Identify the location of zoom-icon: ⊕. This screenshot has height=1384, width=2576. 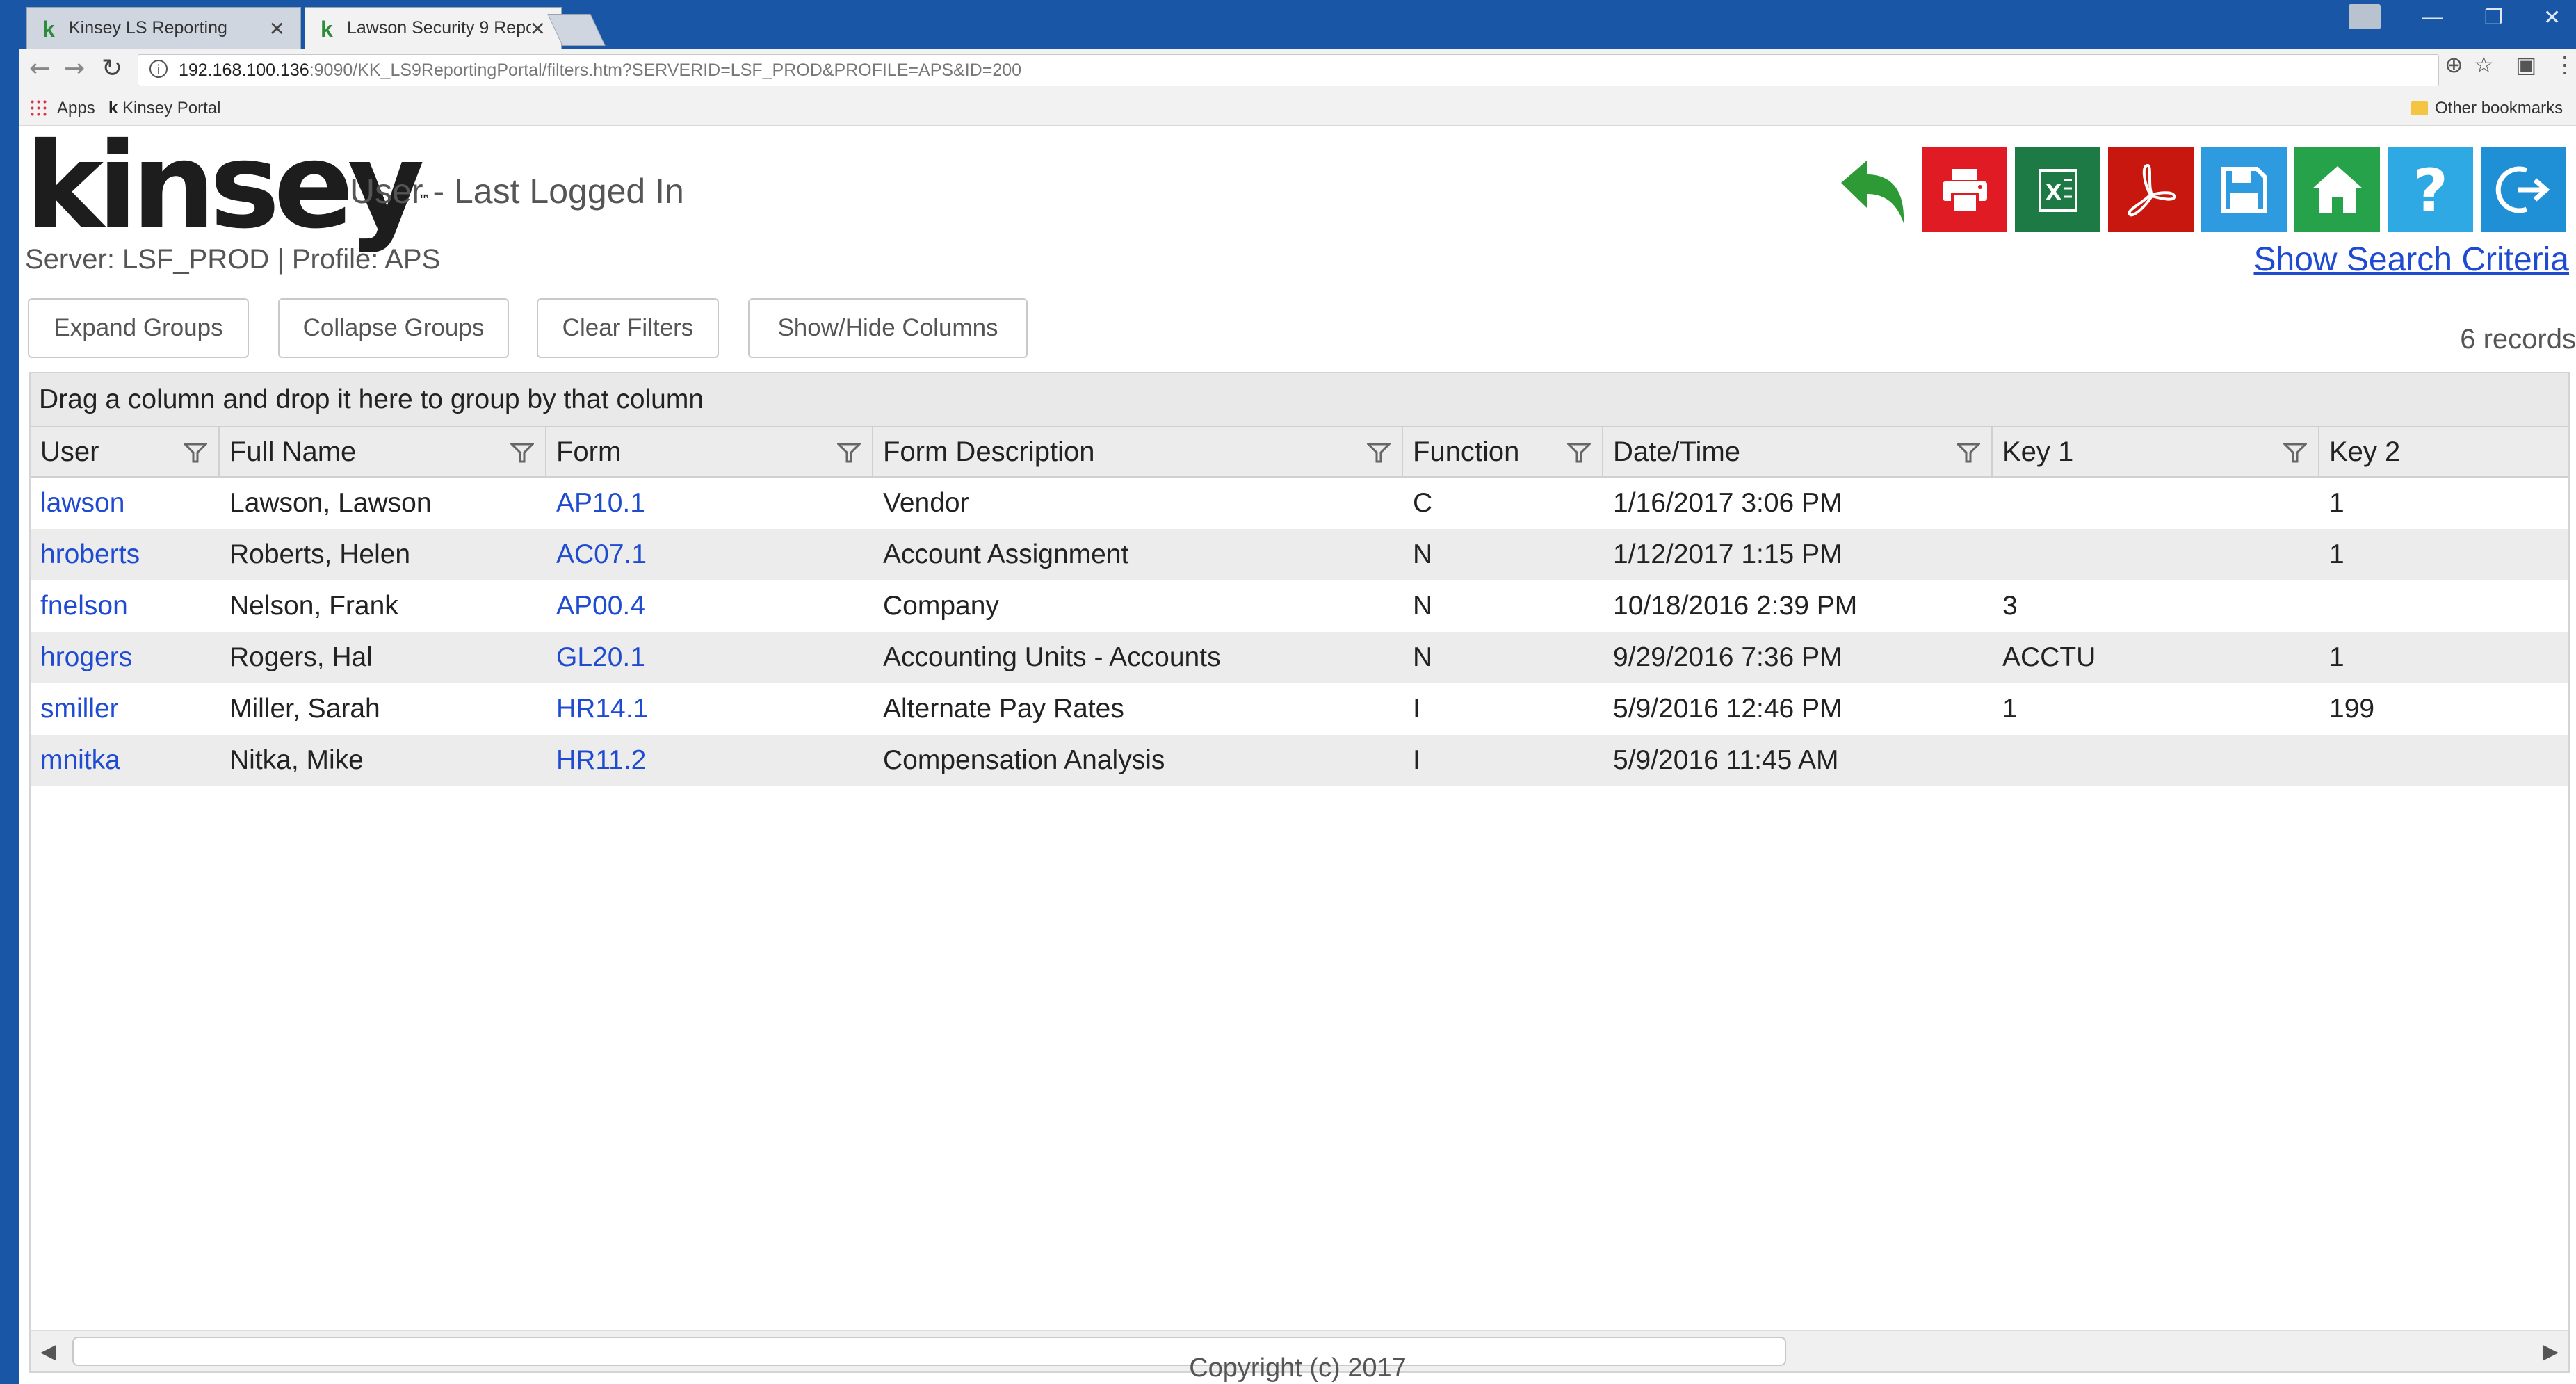
(2454, 64).